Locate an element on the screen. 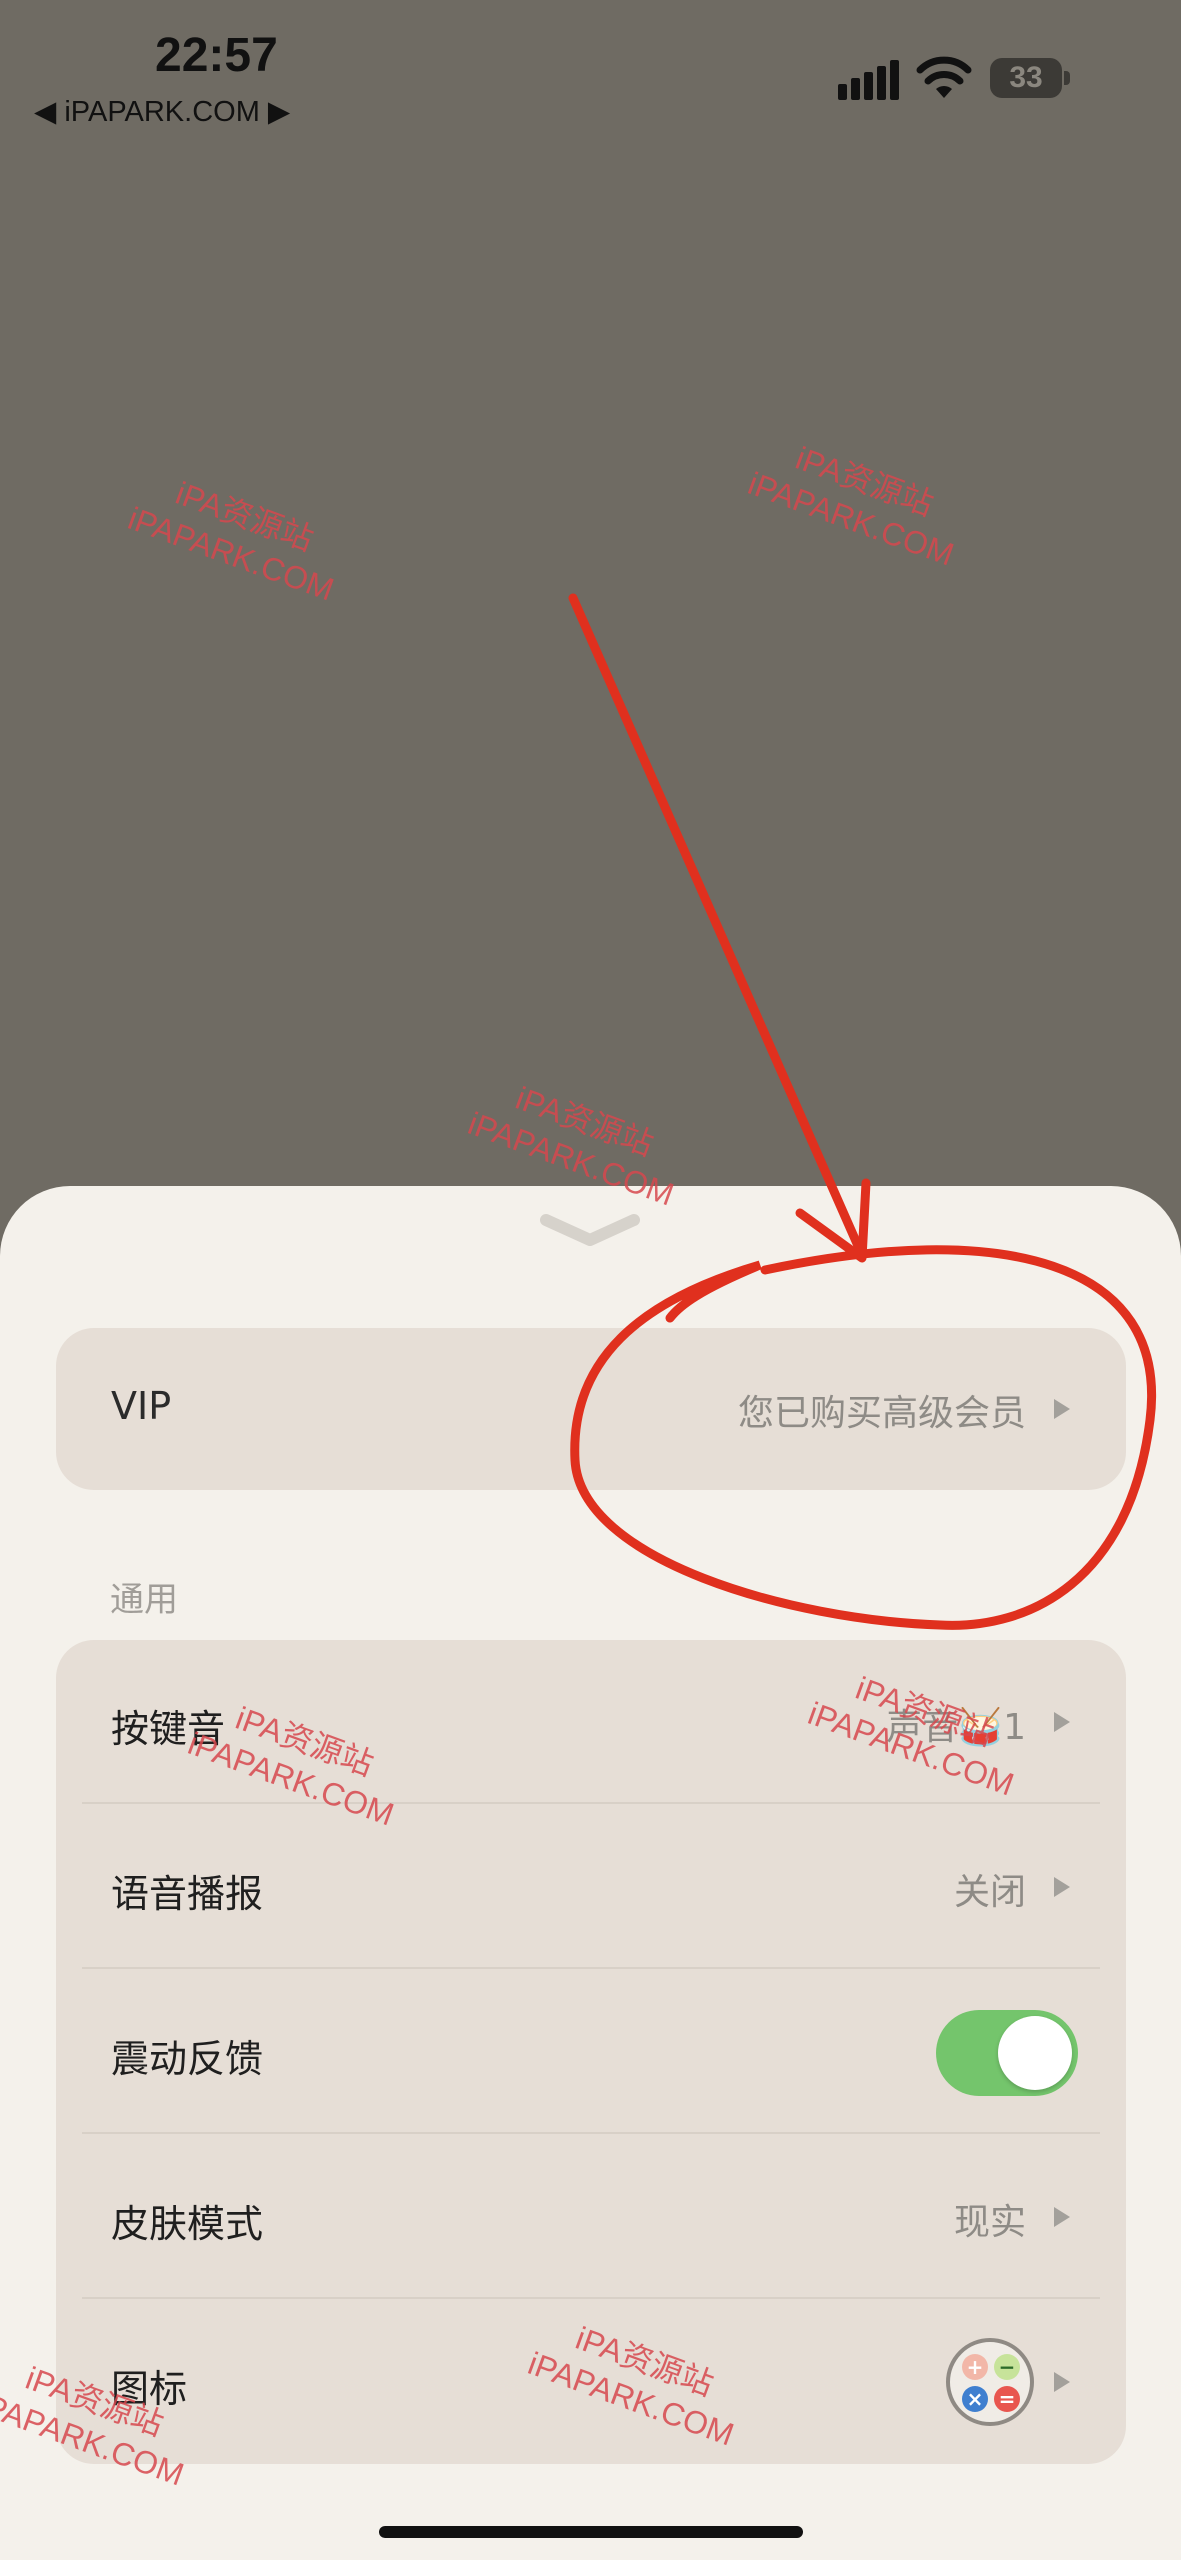 The width and height of the screenshot is (1181, 2560). wifi-icon is located at coordinates (944, 77).